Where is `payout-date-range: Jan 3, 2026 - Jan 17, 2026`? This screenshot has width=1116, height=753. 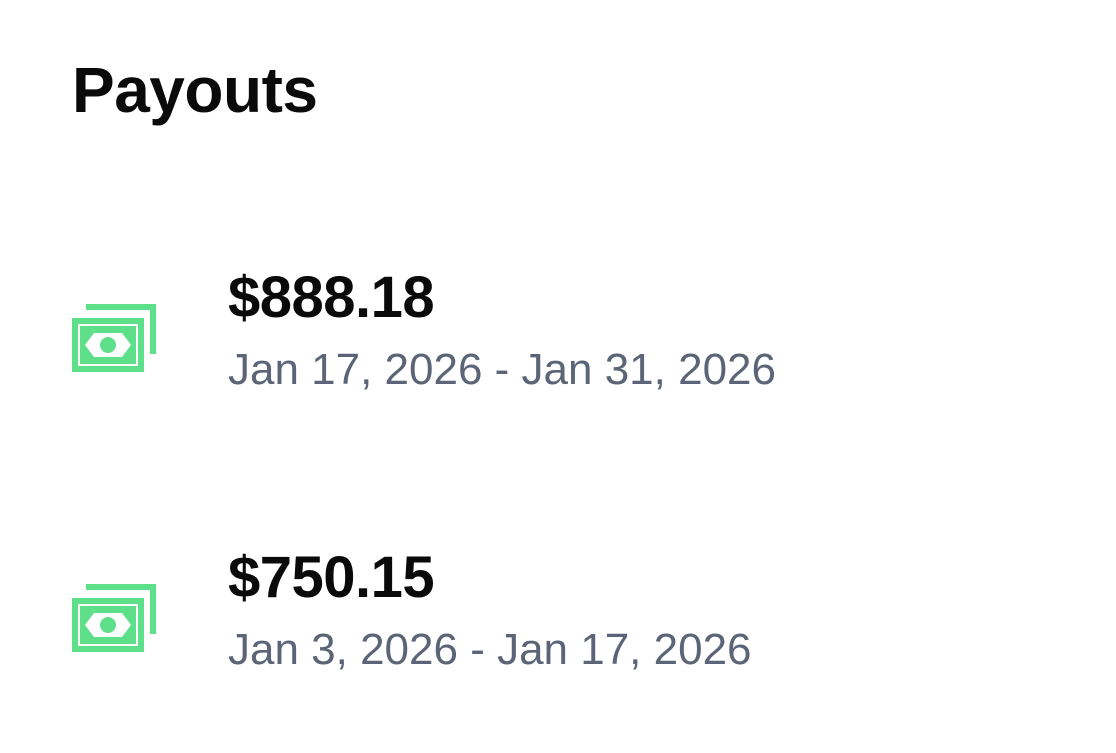
payout-date-range: Jan 3, 2026 - Jan 17, 2026 is located at coordinates (490, 649).